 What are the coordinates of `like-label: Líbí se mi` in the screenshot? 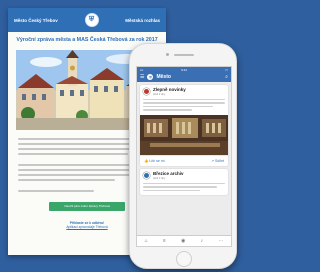 It's located at (157, 160).